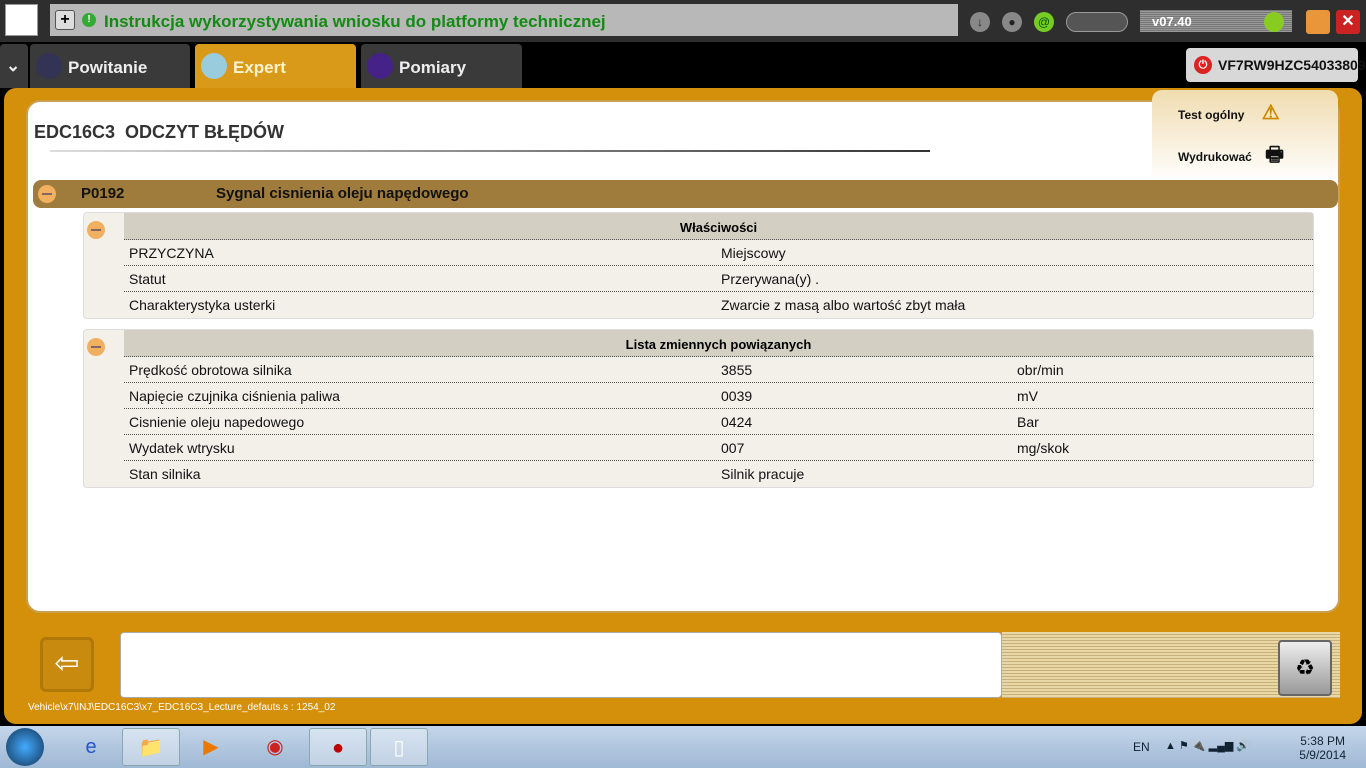  Describe the element at coordinates (718, 474) in the screenshot. I see `table-row: Stan silnika Silnik pracuje` at that location.